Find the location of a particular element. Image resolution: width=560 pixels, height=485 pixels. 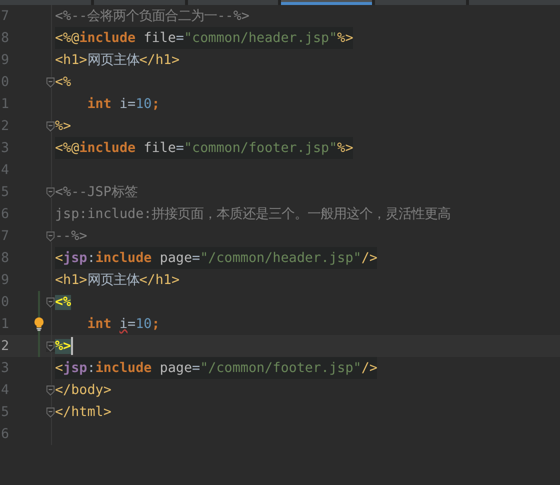

comment-text: <%--会将两个负面合二为一--%> is located at coordinates (152, 16).